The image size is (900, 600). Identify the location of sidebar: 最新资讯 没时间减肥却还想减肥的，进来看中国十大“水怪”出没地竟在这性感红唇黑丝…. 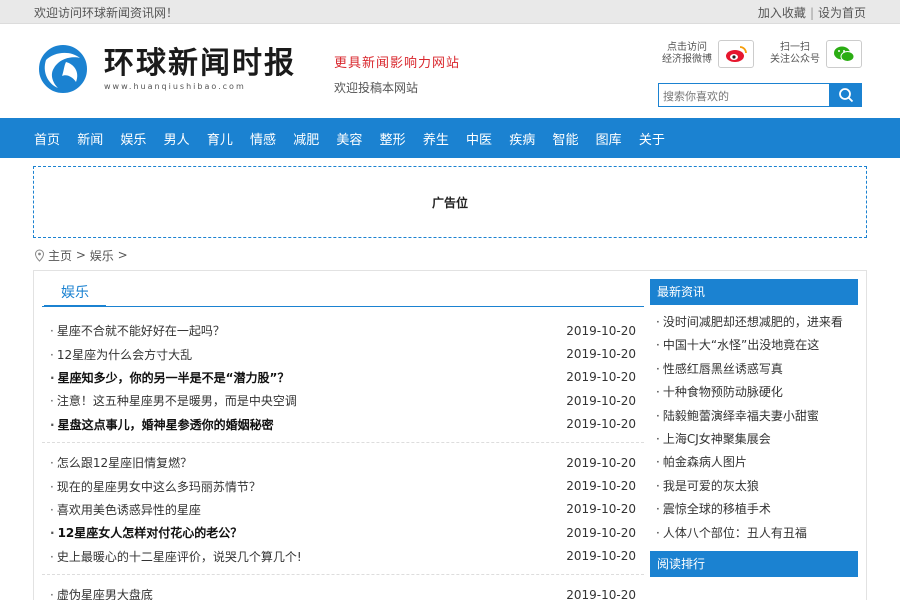
(754, 428).